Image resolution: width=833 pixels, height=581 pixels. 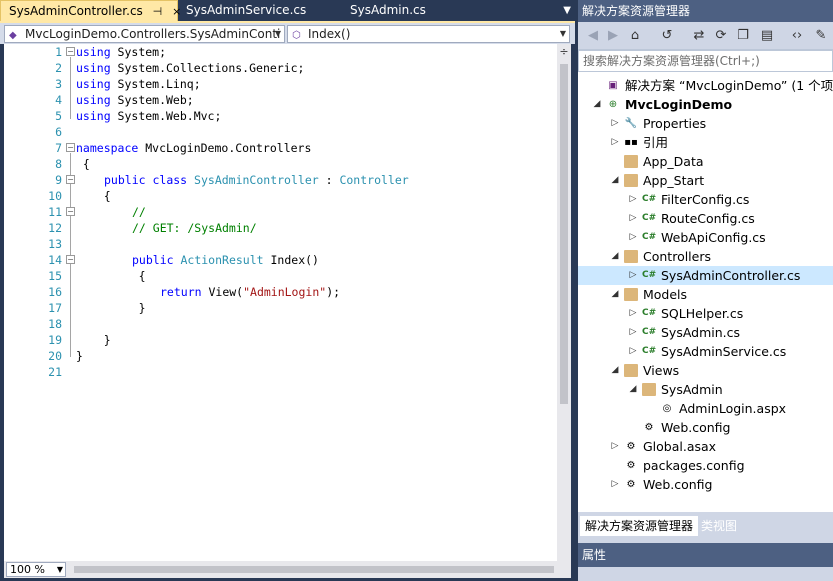 What do you see at coordinates (631, 465) in the screenshot?
I see `config-icon: ⚙` at bounding box center [631, 465].